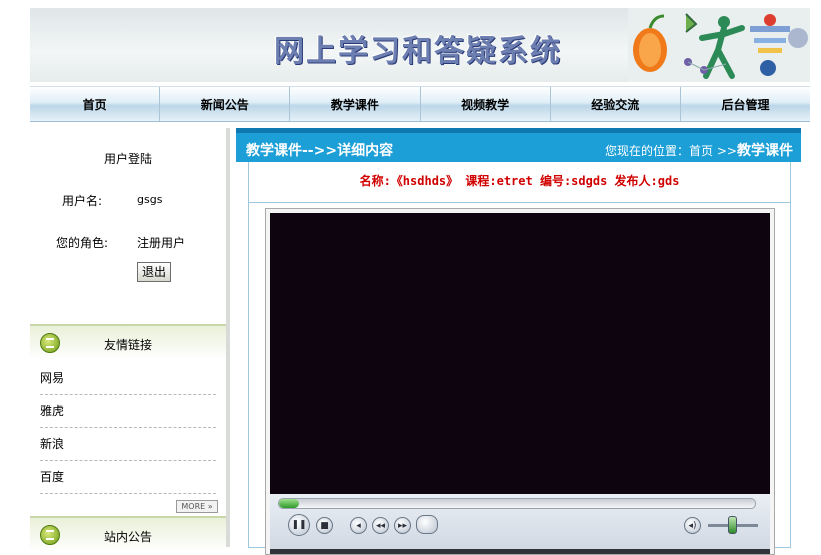  Describe the element at coordinates (418, 51) in the screenshot. I see `site-title: 网上学习和答疑系统` at that location.